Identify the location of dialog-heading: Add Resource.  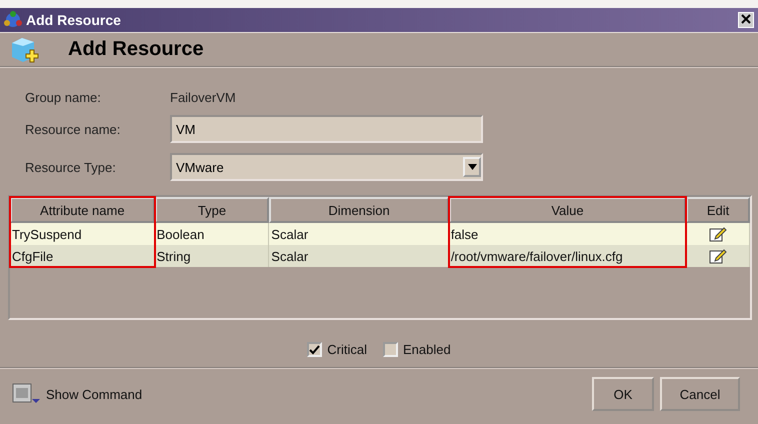
(136, 49).